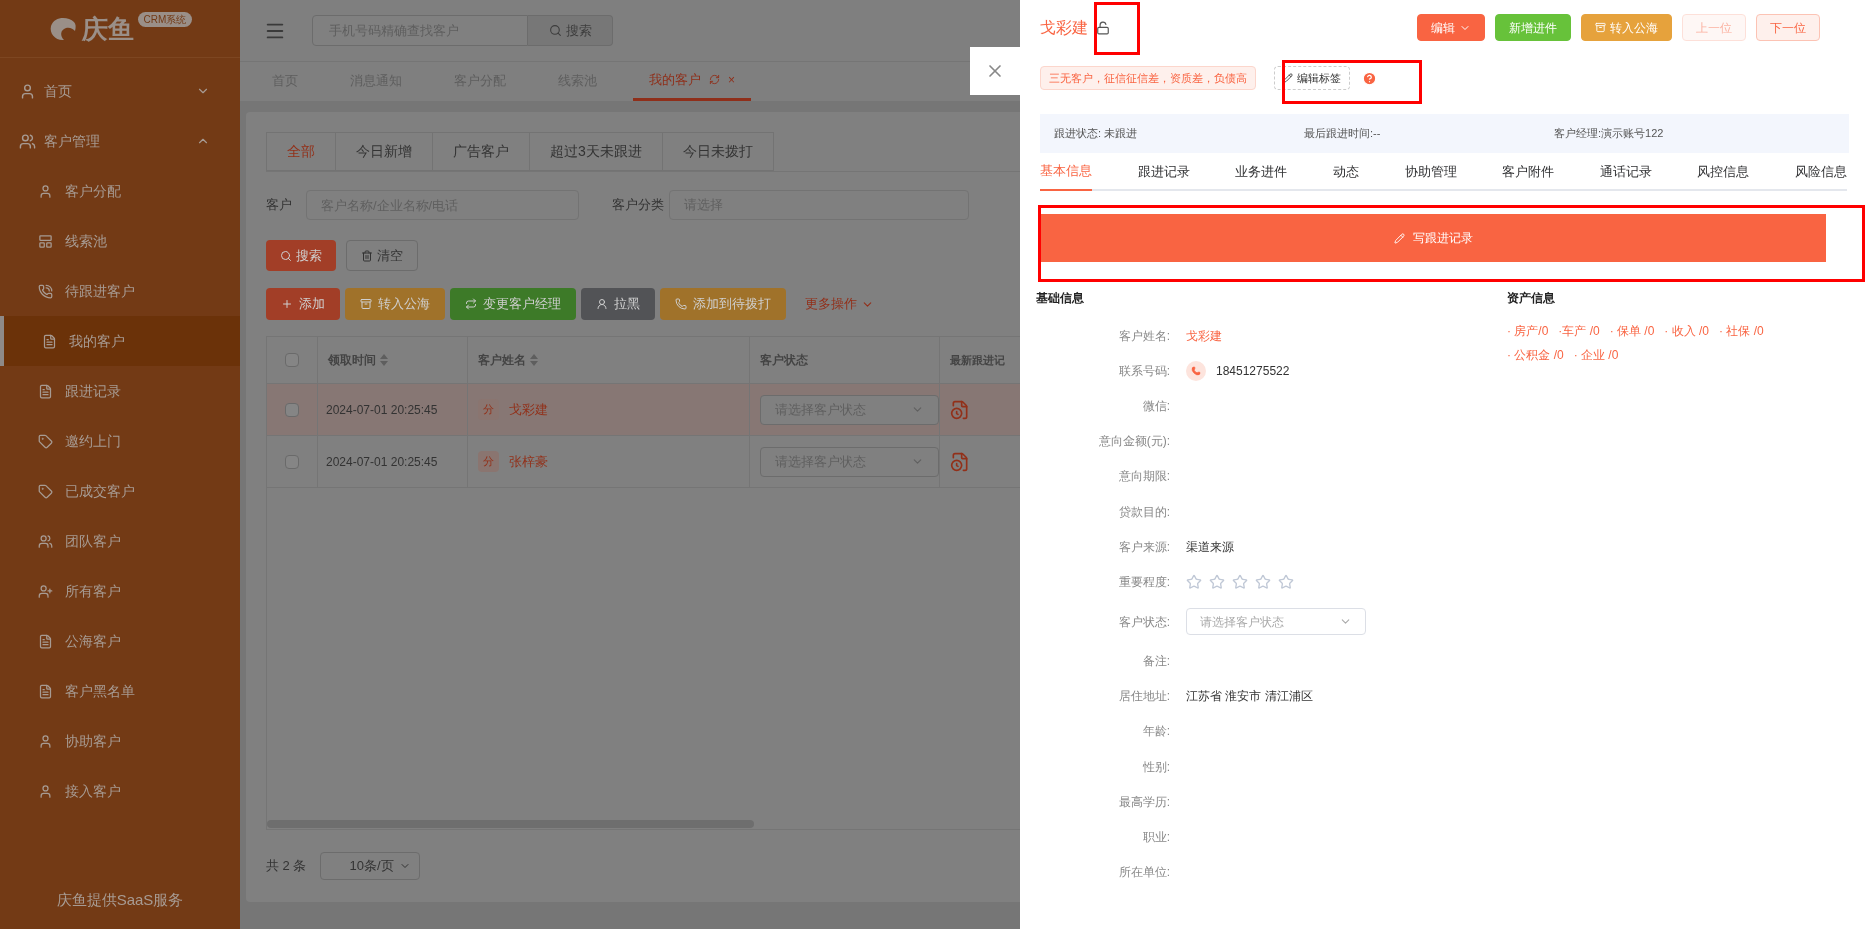  I want to click on importance-rating, so click(1240, 581).